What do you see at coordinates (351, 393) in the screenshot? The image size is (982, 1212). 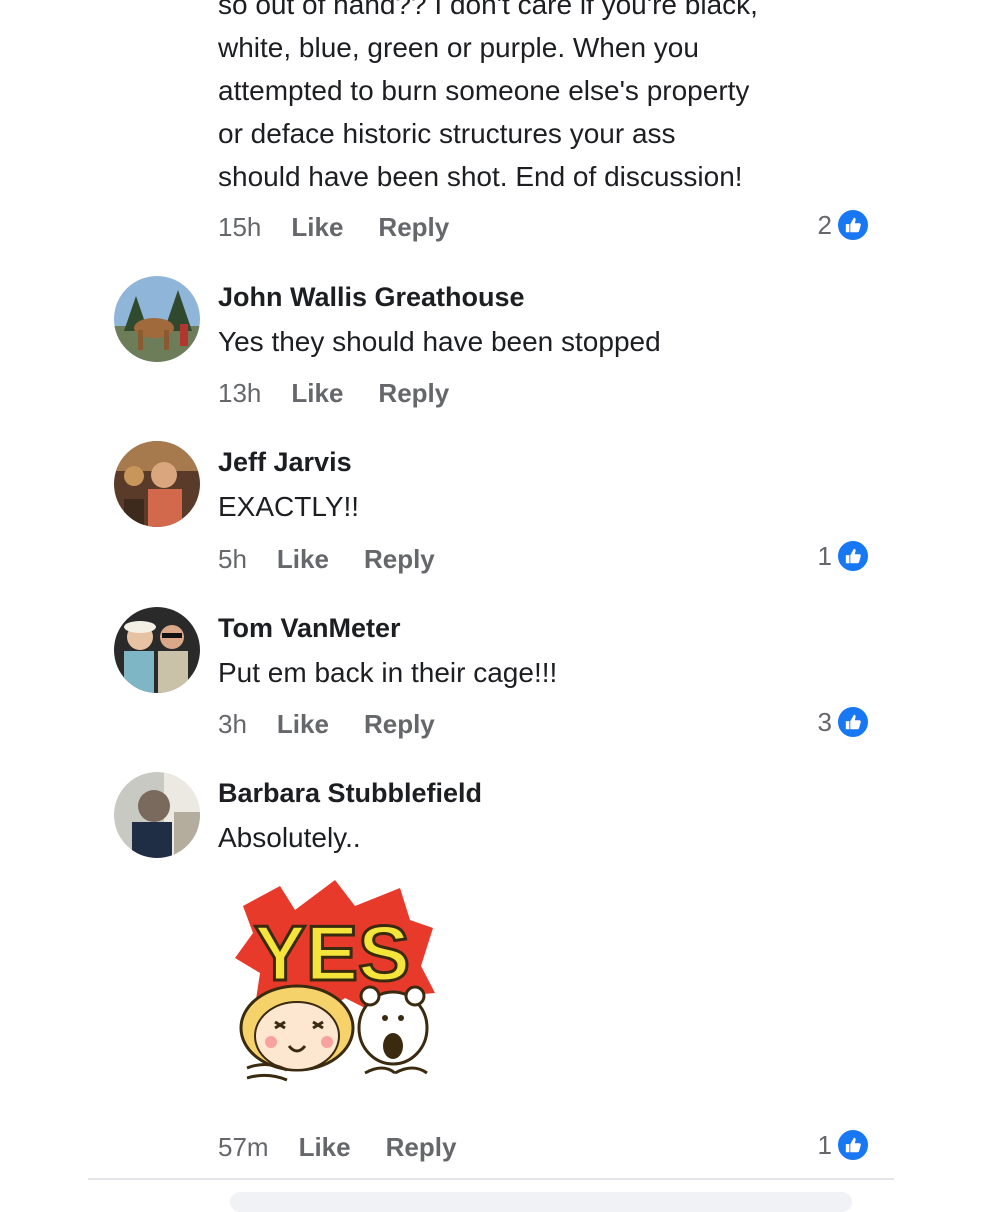 I see `comment-actions: 13h Like Reply` at bounding box center [351, 393].